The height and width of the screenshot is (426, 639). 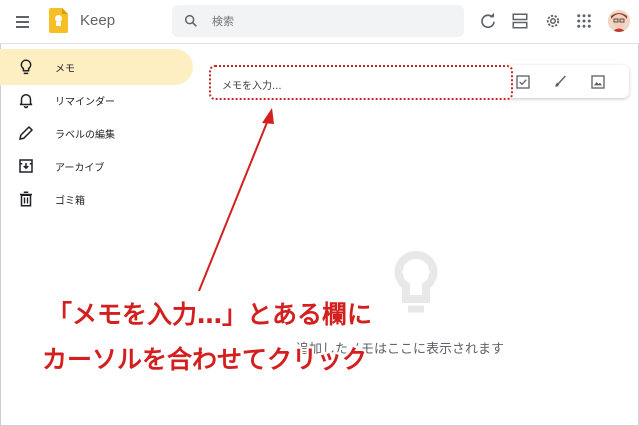 I want to click on apps-grid-icon, so click(x=584, y=21).